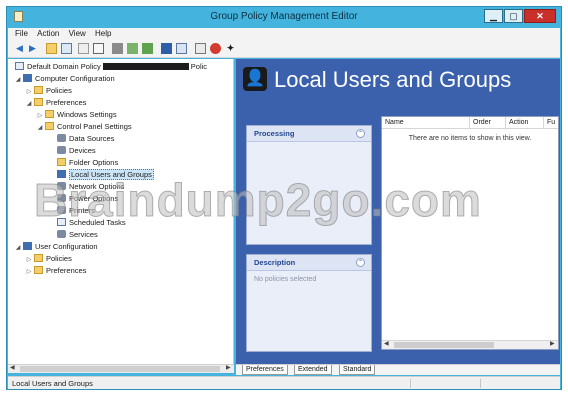 The height and width of the screenshot is (396, 568). Describe the element at coordinates (398, 369) in the screenshot. I see `tab-strip: Preferences Extended Standard` at that location.